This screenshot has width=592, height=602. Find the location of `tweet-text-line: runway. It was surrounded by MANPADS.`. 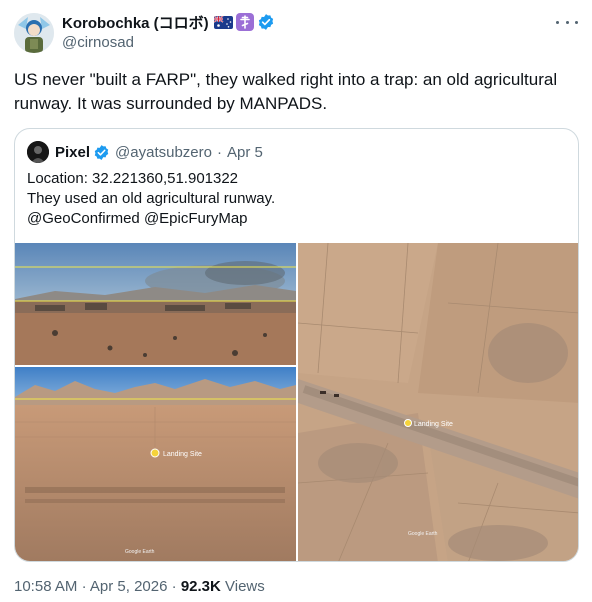

tweet-text-line: runway. It was surrounded by MANPADS. is located at coordinates (171, 103).